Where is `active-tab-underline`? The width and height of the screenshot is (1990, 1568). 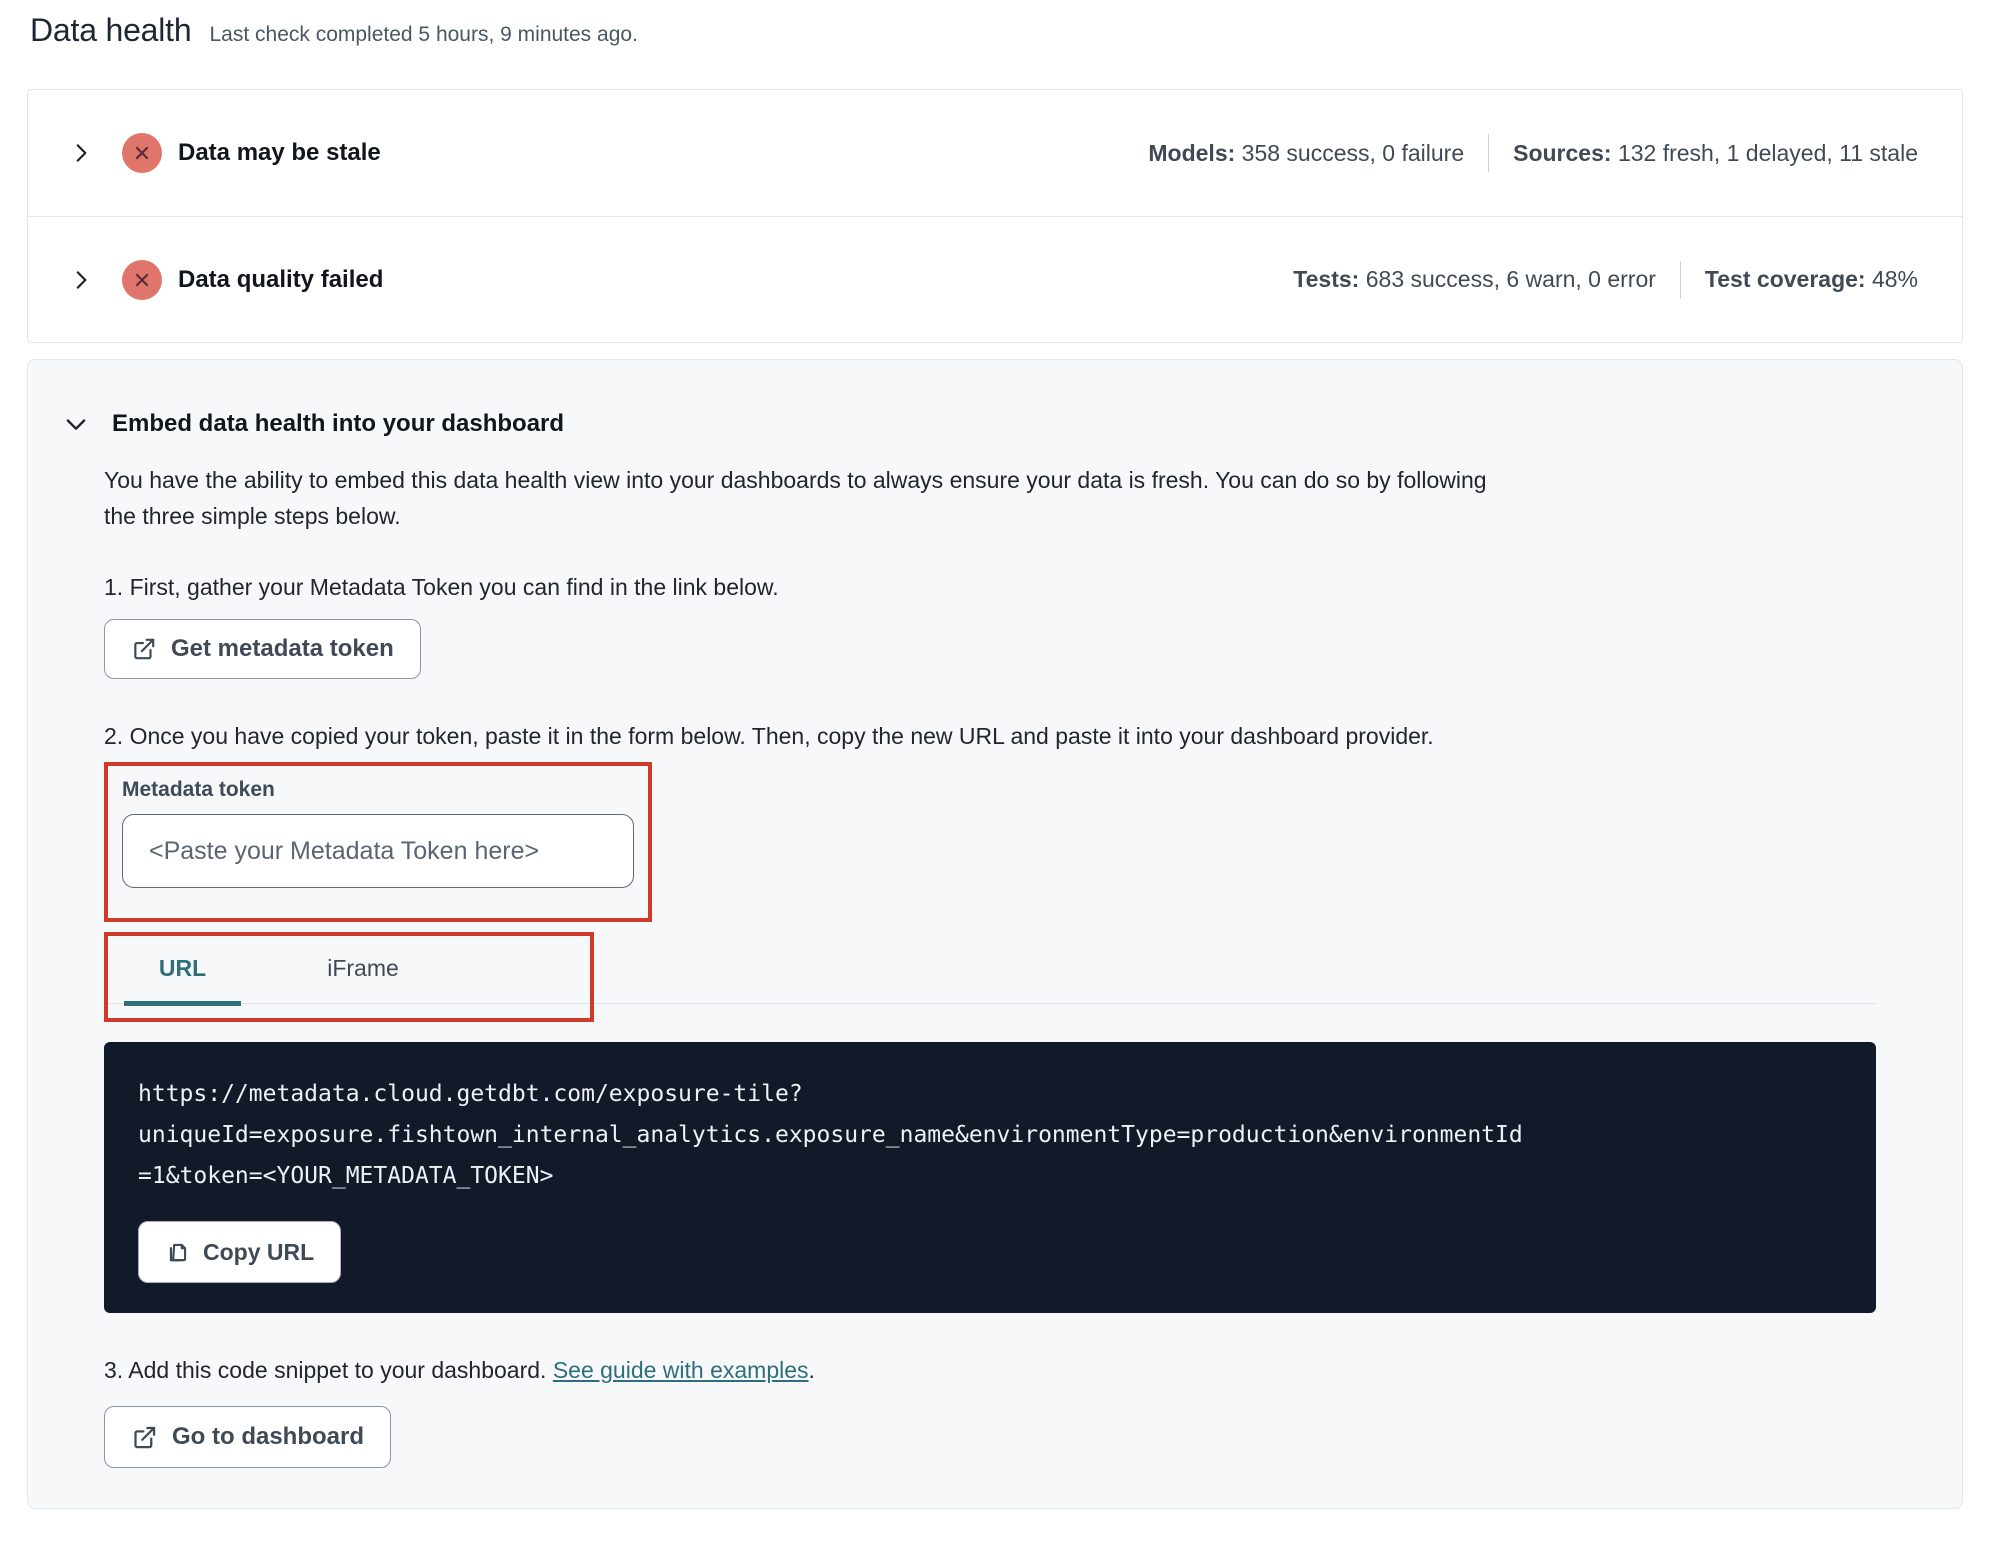 active-tab-underline is located at coordinates (182, 1003).